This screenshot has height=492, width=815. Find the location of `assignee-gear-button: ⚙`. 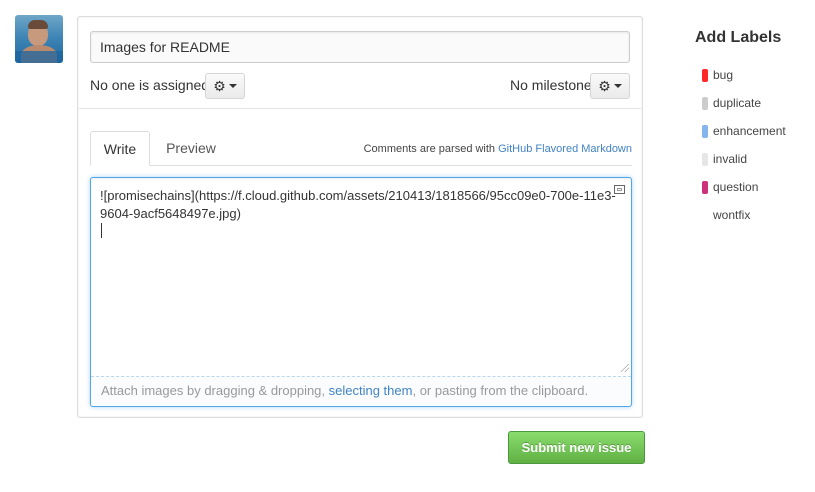

assignee-gear-button: ⚙ is located at coordinates (225, 86).